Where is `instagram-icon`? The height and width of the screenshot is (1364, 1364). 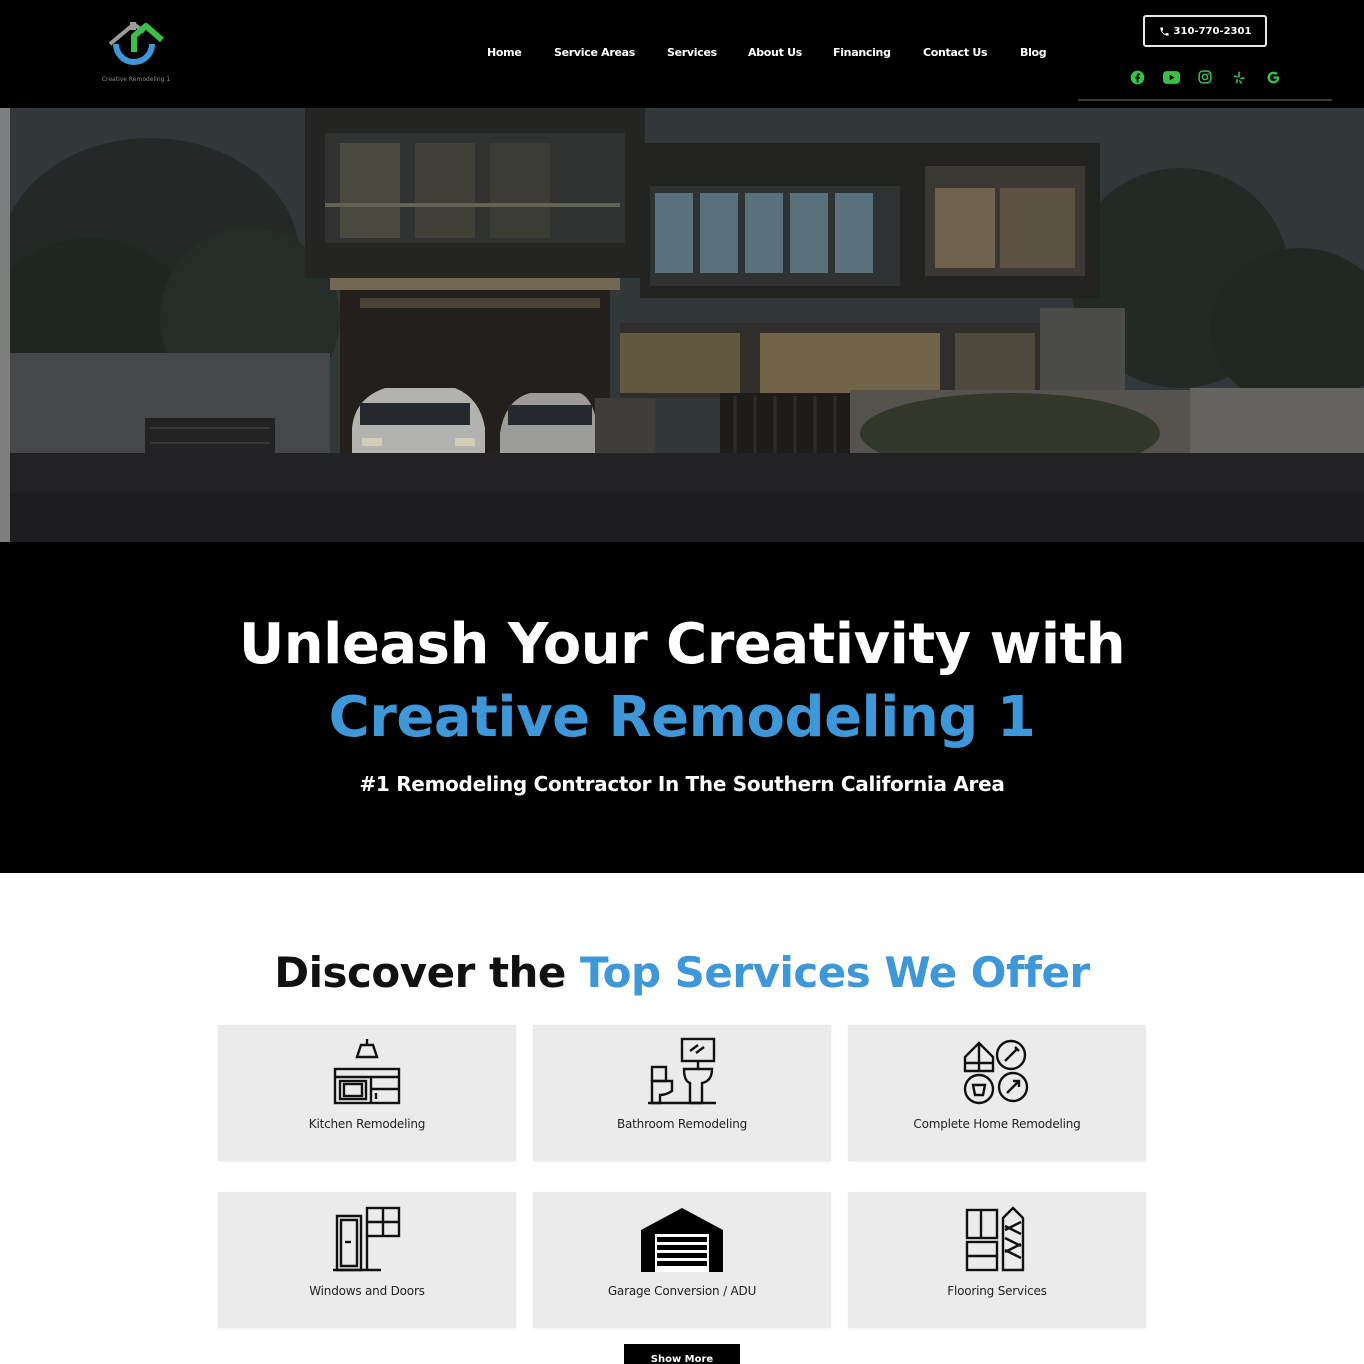 instagram-icon is located at coordinates (1205, 77).